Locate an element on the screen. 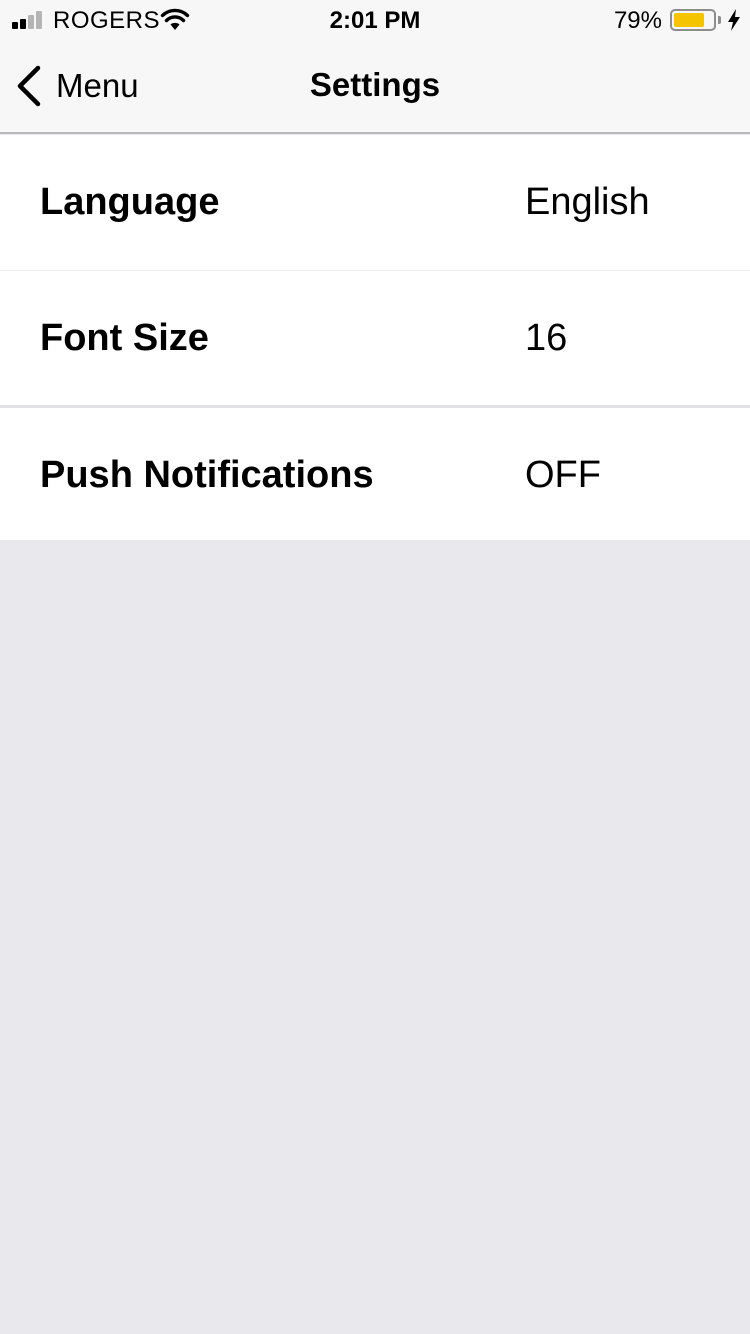 The height and width of the screenshot is (1334, 750). settings-row-font-size: Font Size 16 is located at coordinates (375, 337).